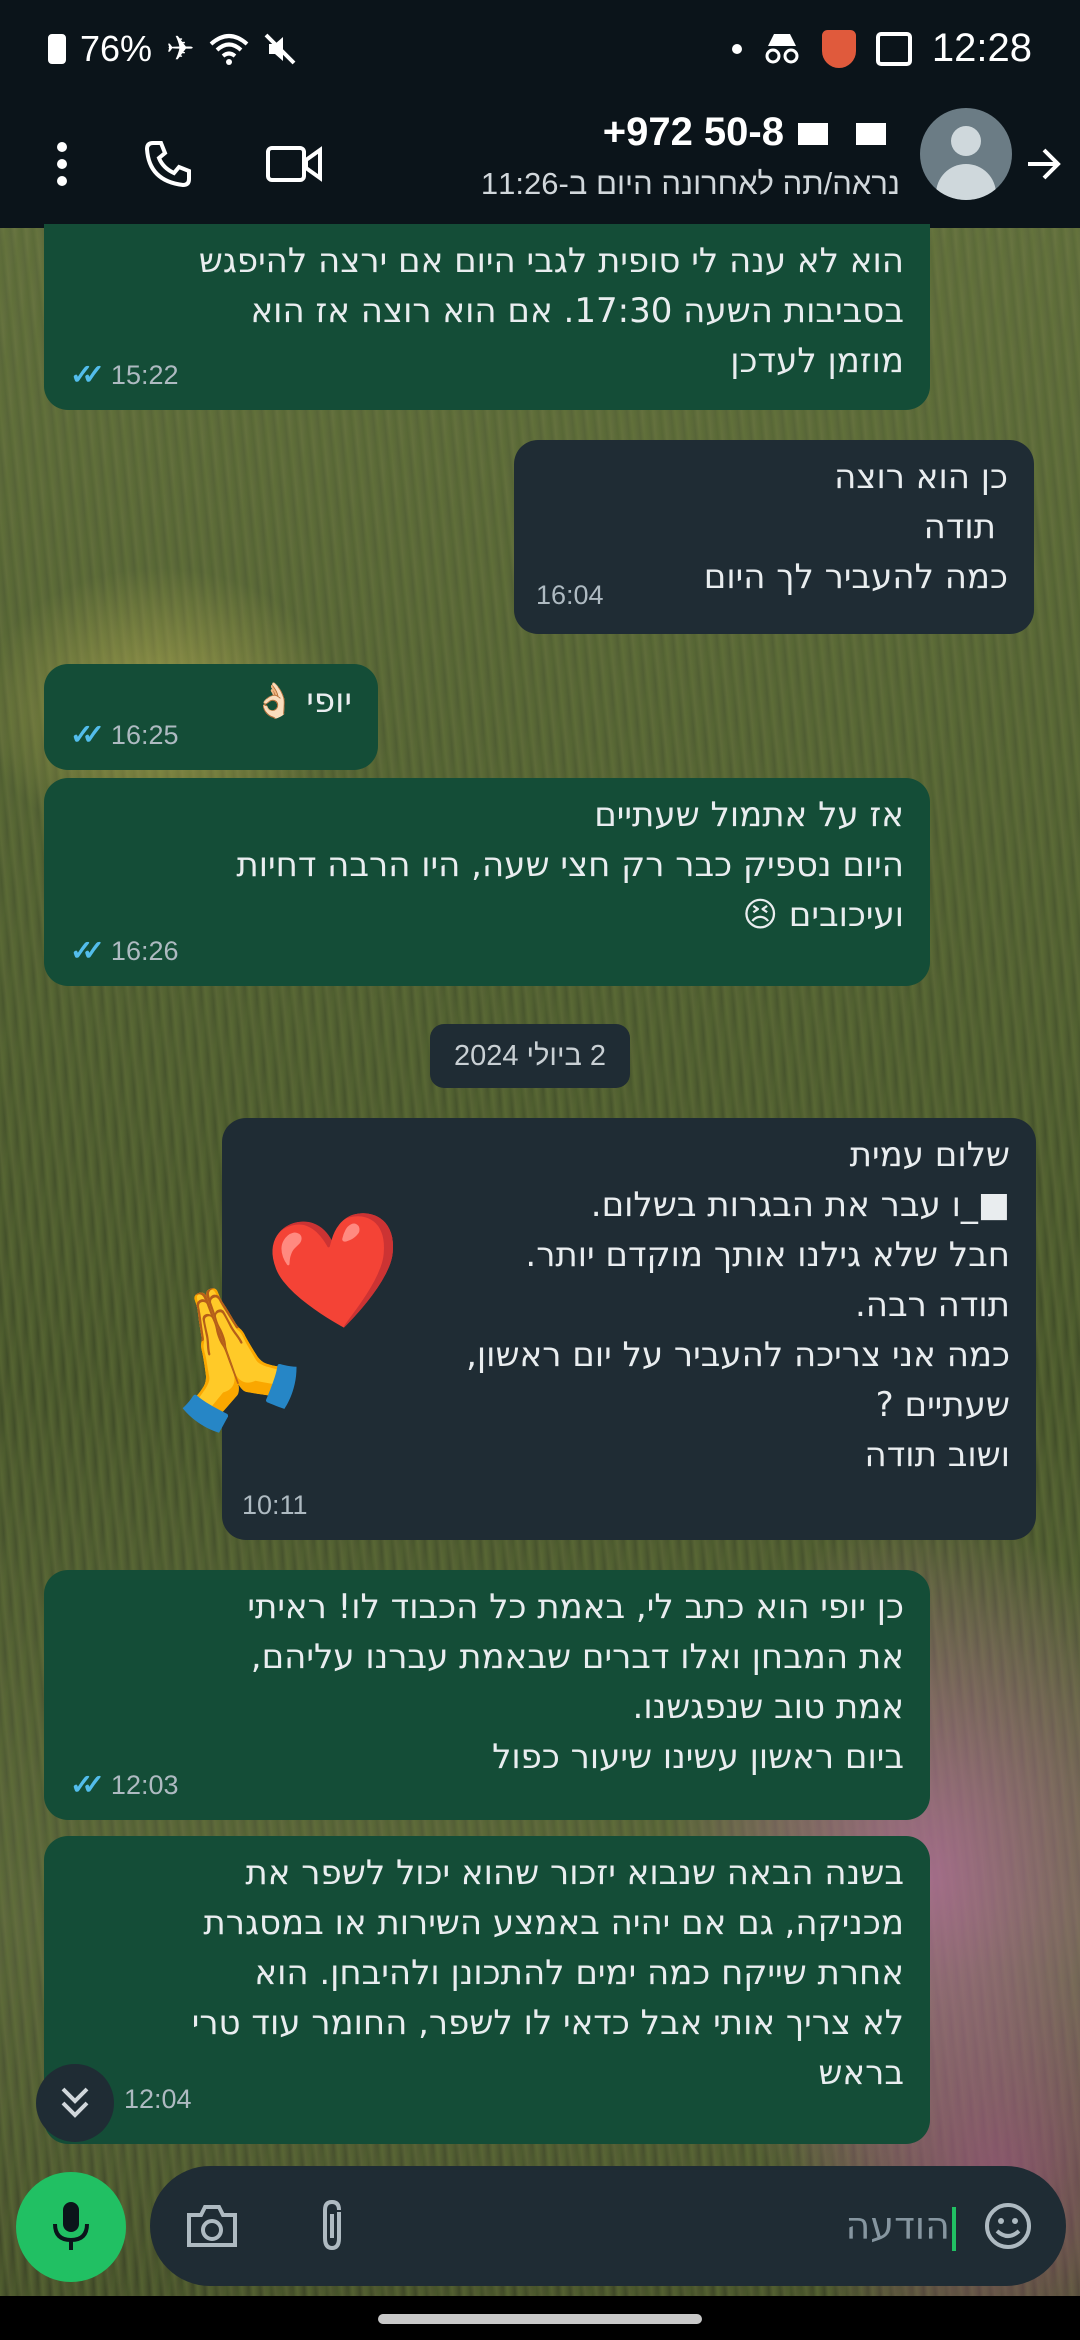  What do you see at coordinates (228, 49) in the screenshot?
I see `wifi-icon` at bounding box center [228, 49].